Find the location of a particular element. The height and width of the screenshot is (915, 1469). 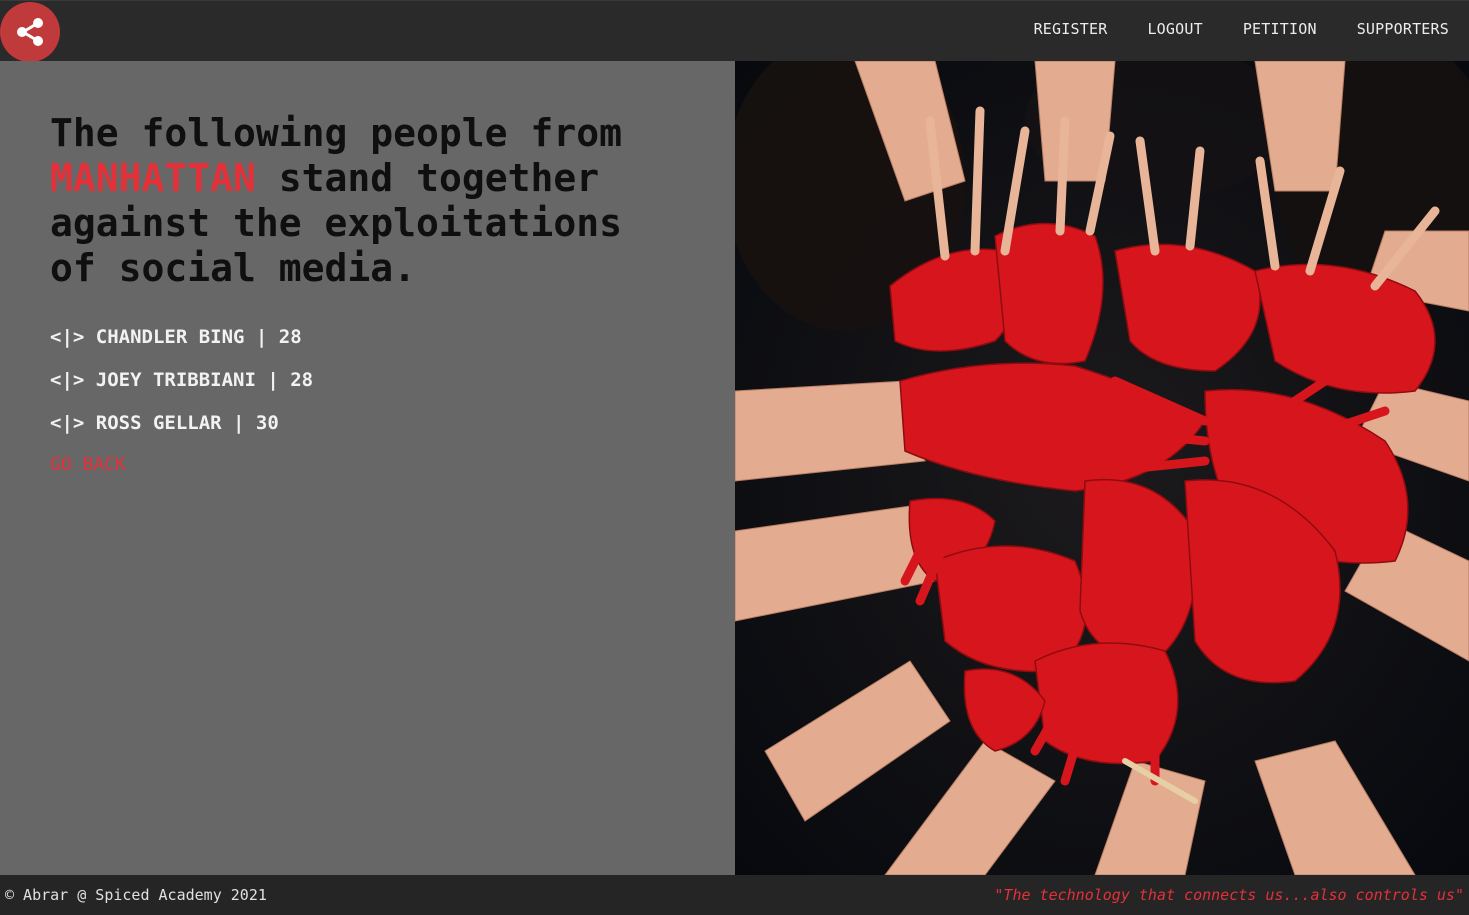

headline-intro: The following people from is located at coordinates (336, 133).